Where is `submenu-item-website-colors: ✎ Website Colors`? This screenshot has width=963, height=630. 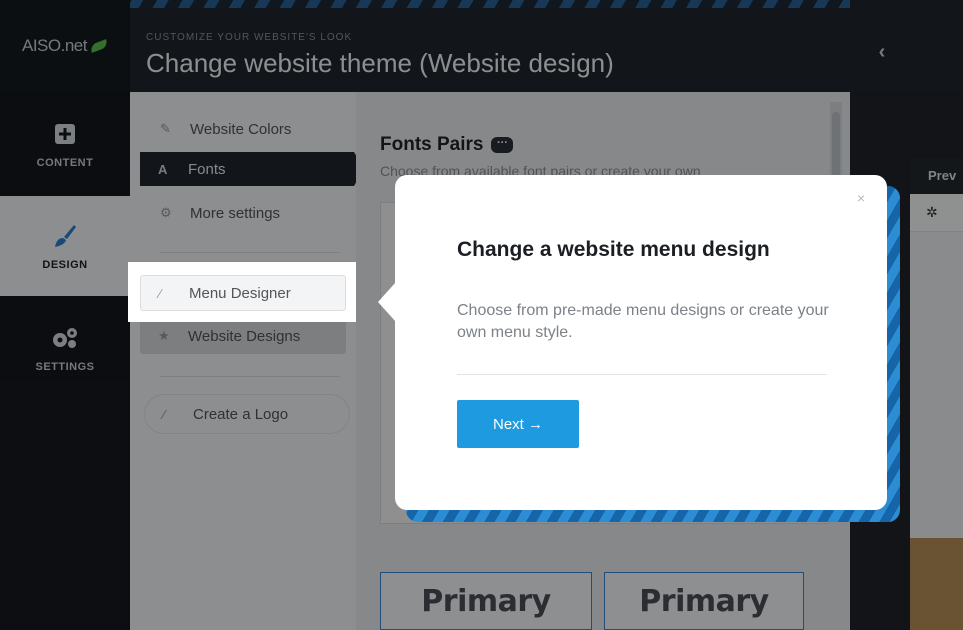 submenu-item-website-colors: ✎ Website Colors is located at coordinates (242, 129).